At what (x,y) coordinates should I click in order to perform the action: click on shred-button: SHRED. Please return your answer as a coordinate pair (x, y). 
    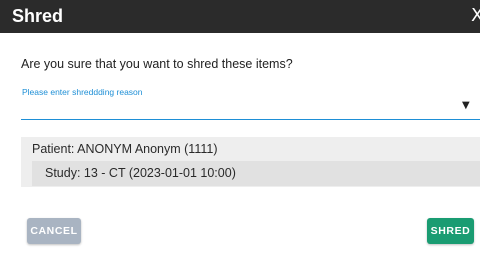
    Looking at the image, I should click on (450, 231).